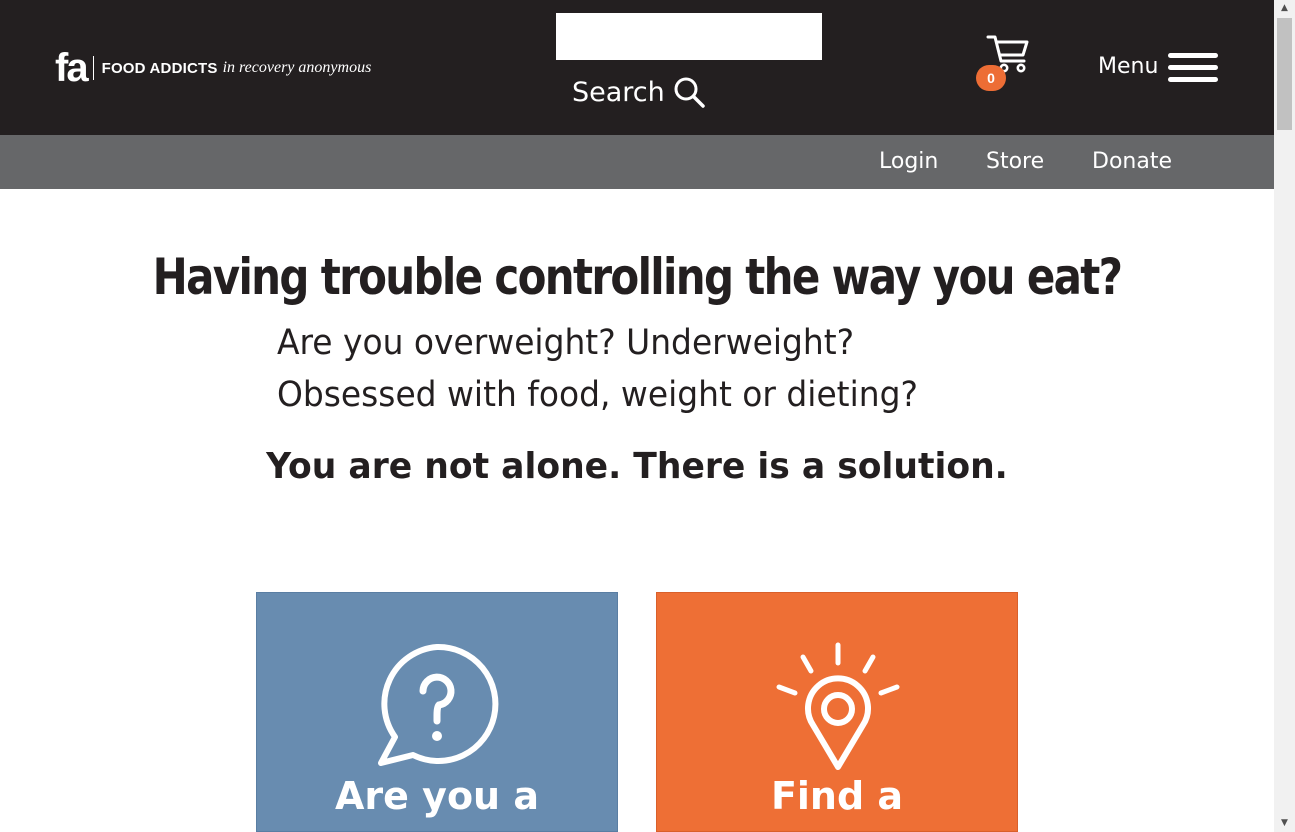  I want to click on scroll-up-arrow-icon: ▲, so click(1284, 8).